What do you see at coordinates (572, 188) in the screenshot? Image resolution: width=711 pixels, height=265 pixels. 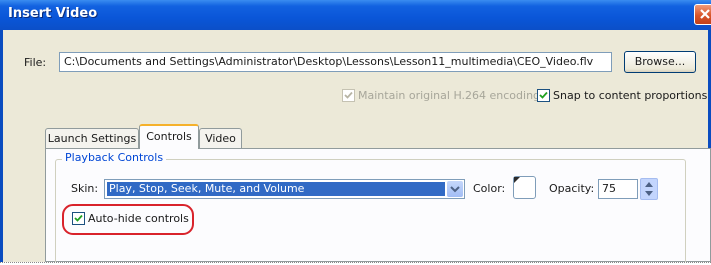 I see `opacity-label: Opacity:` at bounding box center [572, 188].